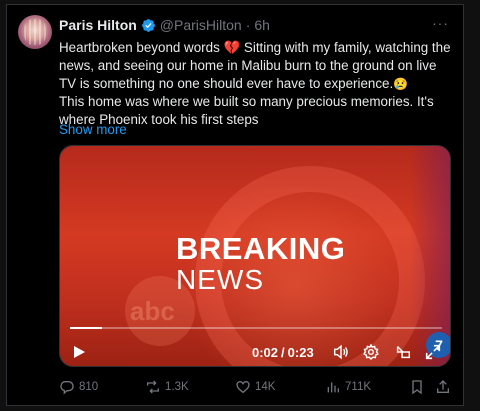 The image size is (480, 411). I want to click on verified-badge-icon, so click(148, 25).